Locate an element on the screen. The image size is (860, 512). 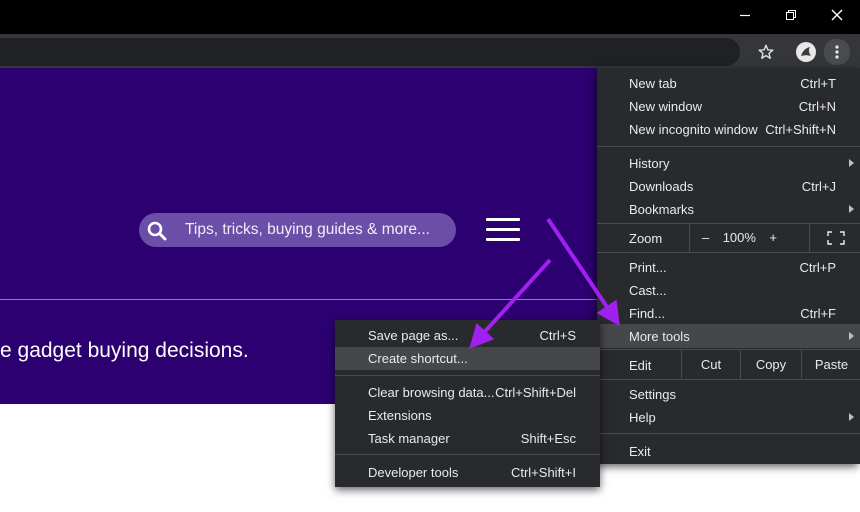
menu-item-shortcut: Ctrl+Shift+I is located at coordinates (543, 472).